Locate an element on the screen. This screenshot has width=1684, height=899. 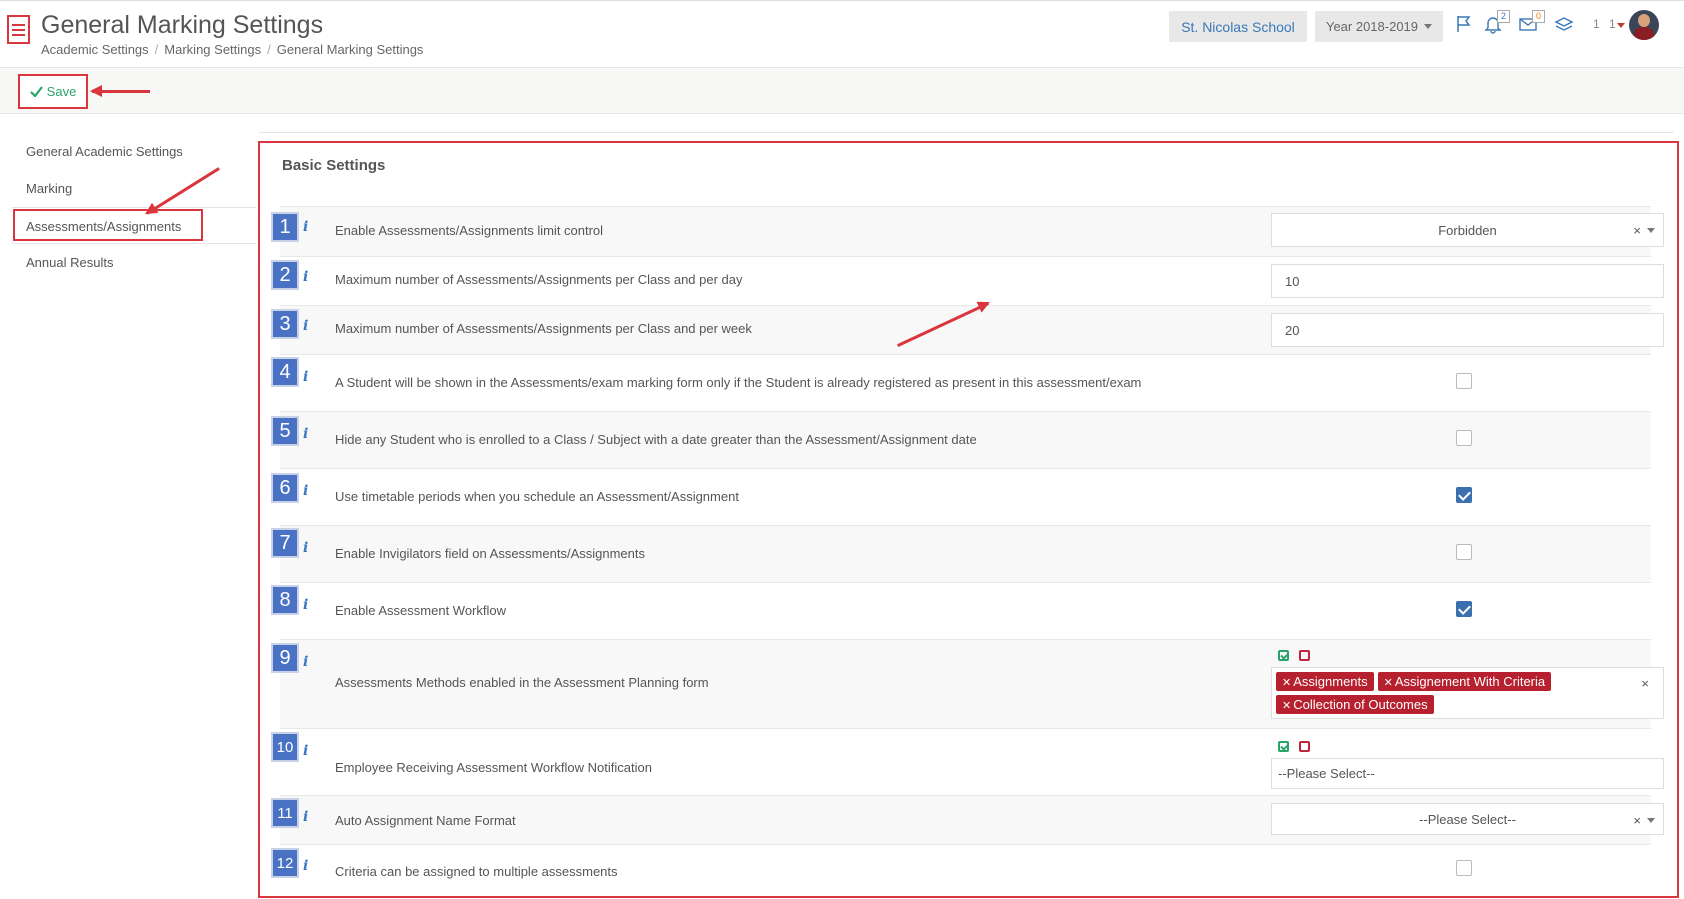
max-per-day-input: 10 is located at coordinates (1467, 281).